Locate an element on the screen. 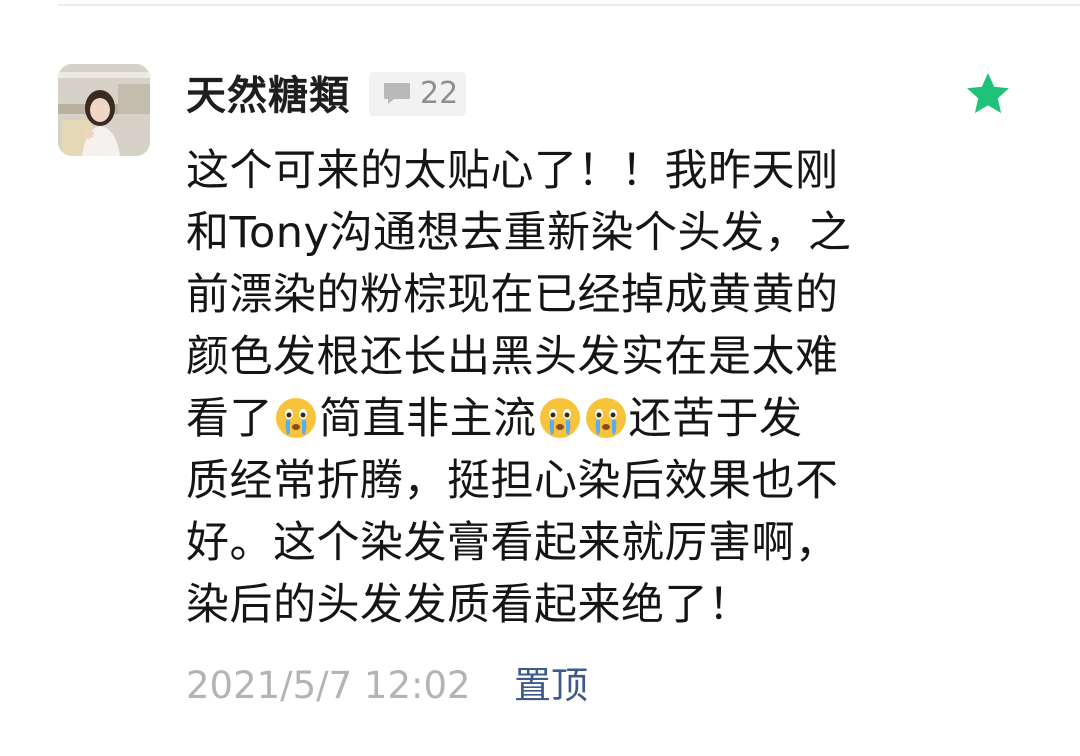  content-line: 染后的头发发质看起来绝了！ is located at coordinates (536, 605).